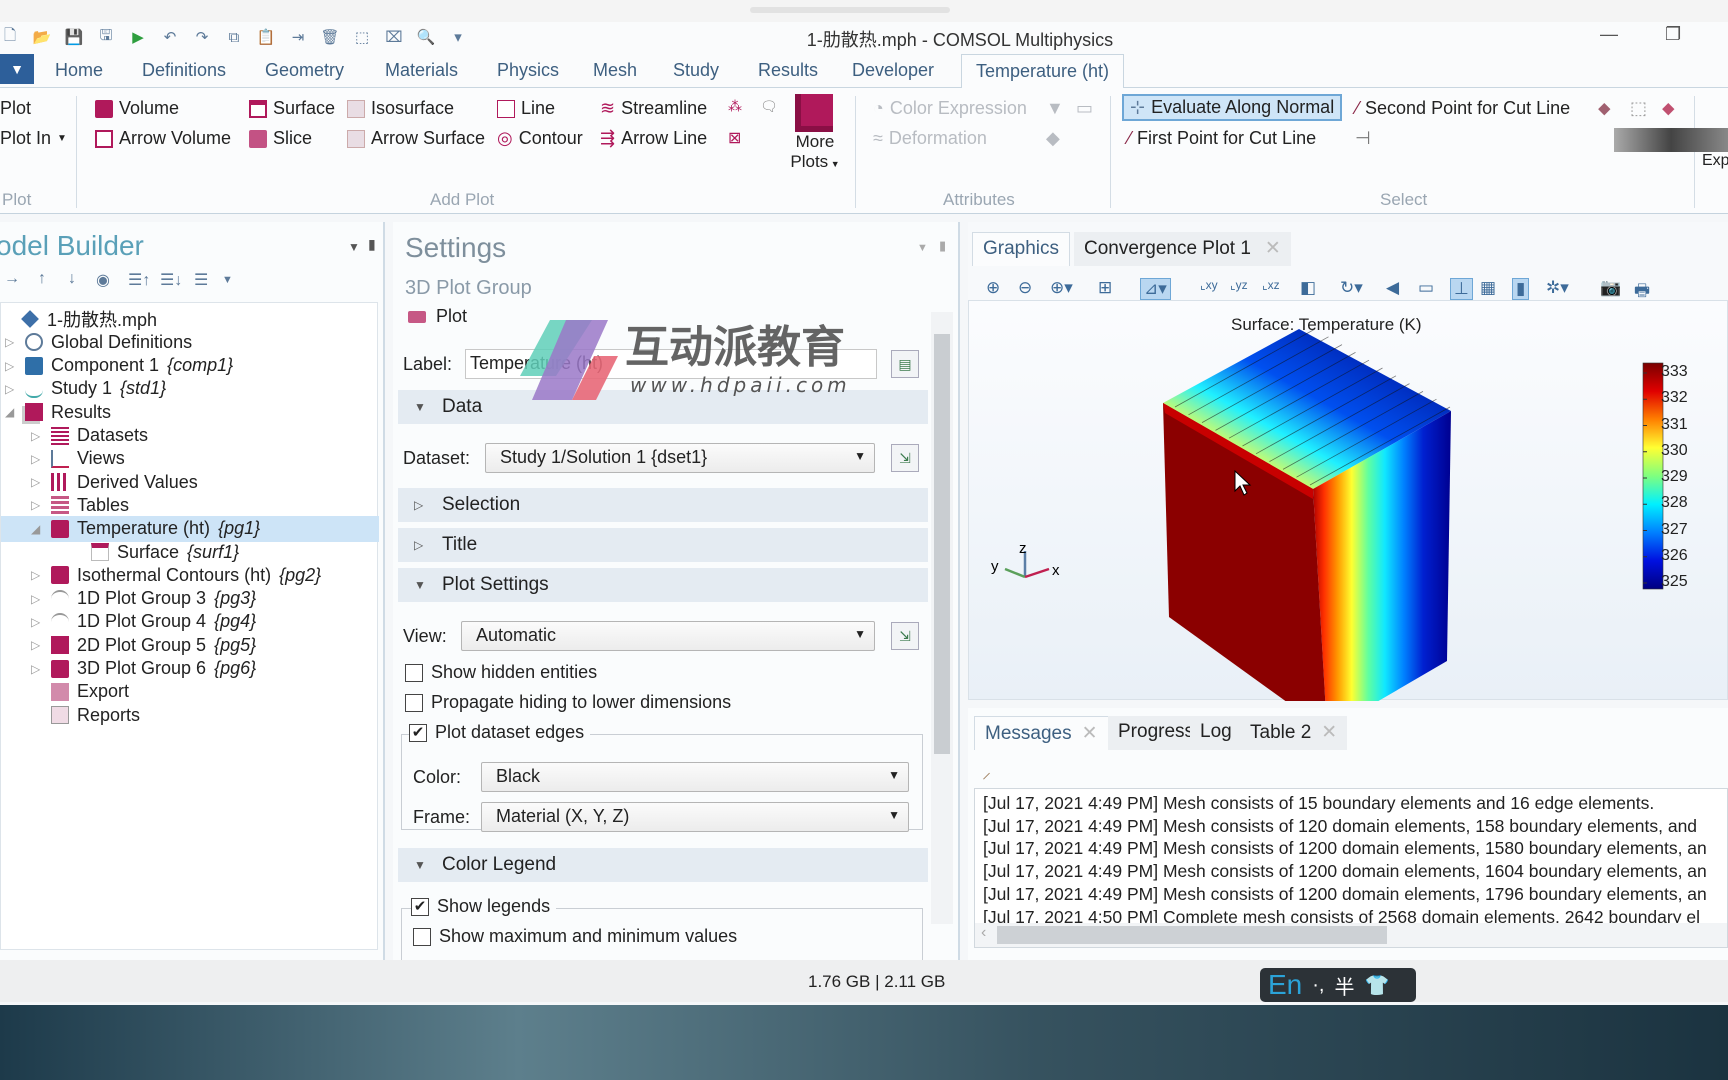  I want to click on point-graph-icon: ⊣, so click(1363, 138).